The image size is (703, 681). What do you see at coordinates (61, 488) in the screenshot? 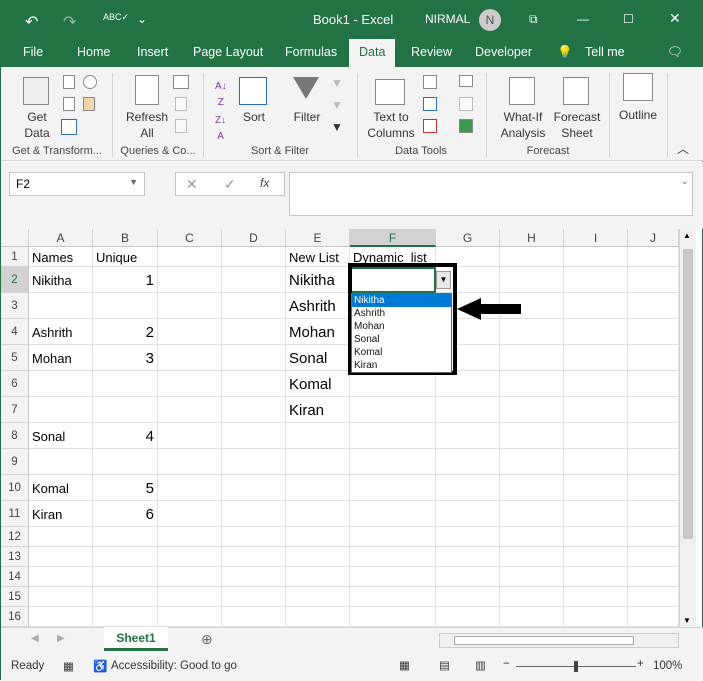
I see `cell-A10: Komal` at bounding box center [61, 488].